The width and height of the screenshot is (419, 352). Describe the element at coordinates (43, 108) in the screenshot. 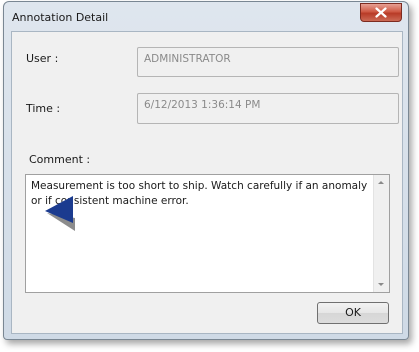

I see `time-label: Time :` at that location.